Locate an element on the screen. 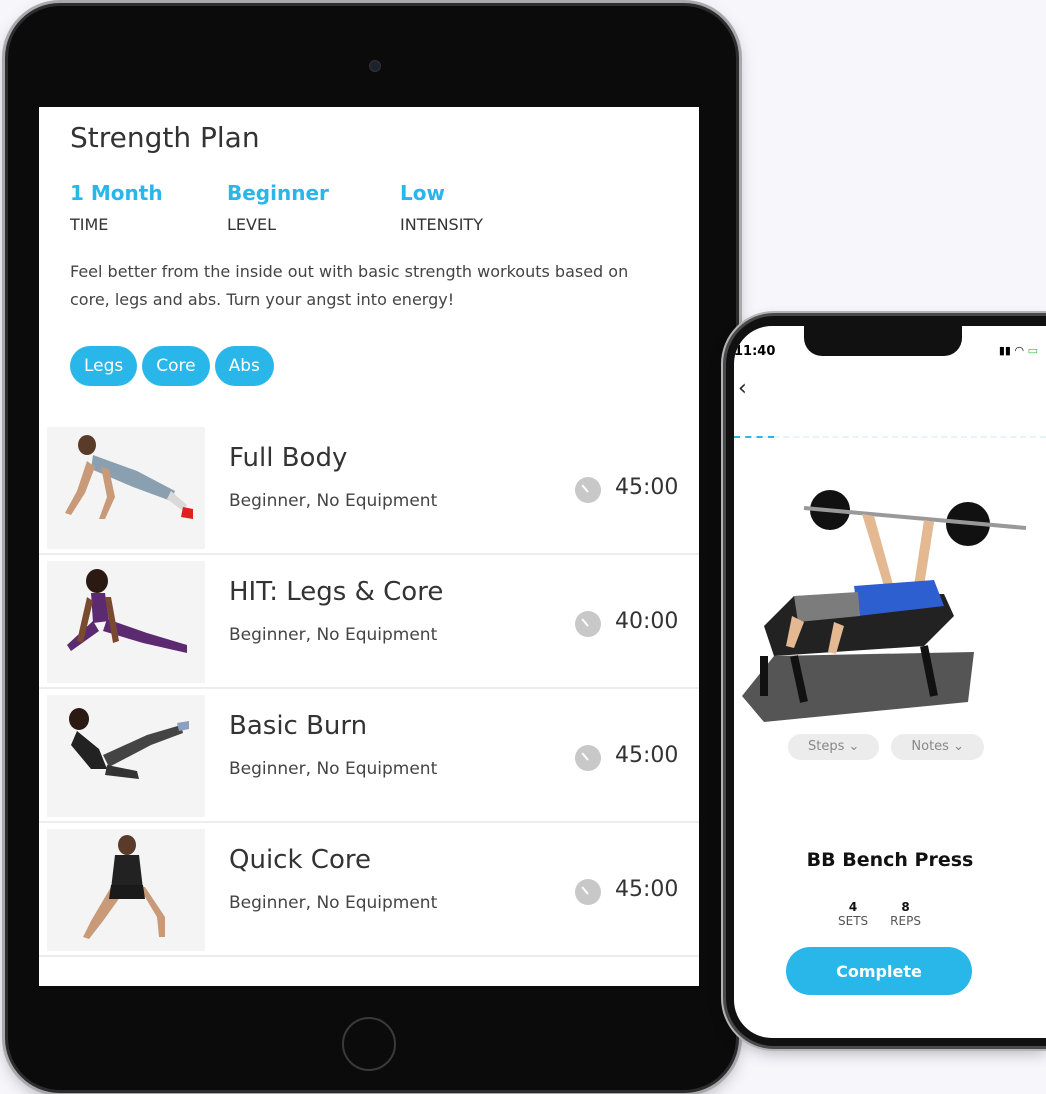 Image resolution: width=1046 pixels, height=1094 pixels. chevron-left-icon: ‹ is located at coordinates (742, 388).